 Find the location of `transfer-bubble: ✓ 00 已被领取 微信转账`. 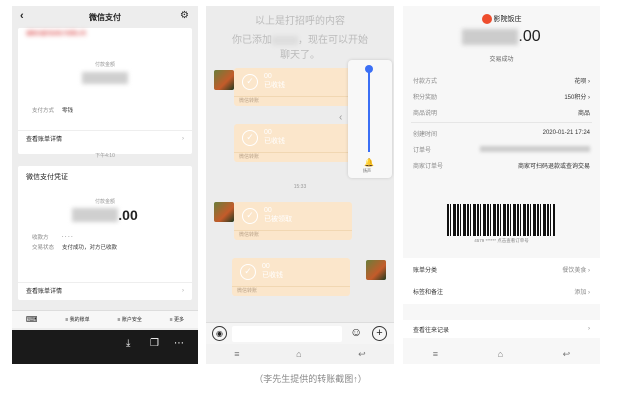

transfer-bubble: ✓ 00 已被领取 微信转账 is located at coordinates (293, 221).